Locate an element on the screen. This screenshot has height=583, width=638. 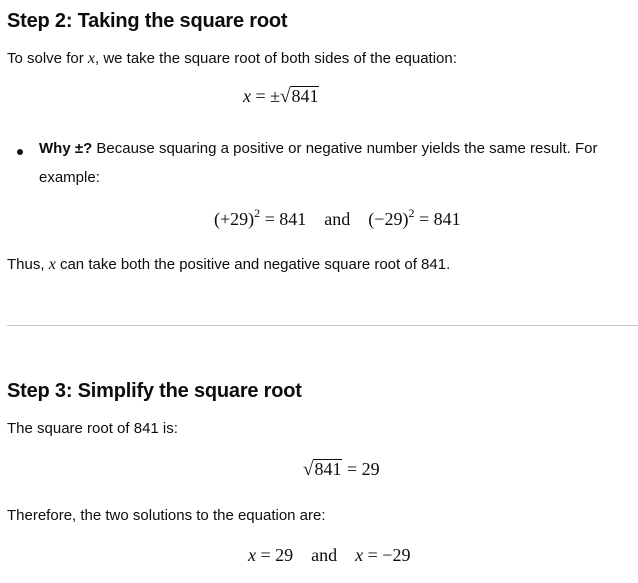
equation-solutions: x = 29 and x = −29 is located at coordinates (329, 555).